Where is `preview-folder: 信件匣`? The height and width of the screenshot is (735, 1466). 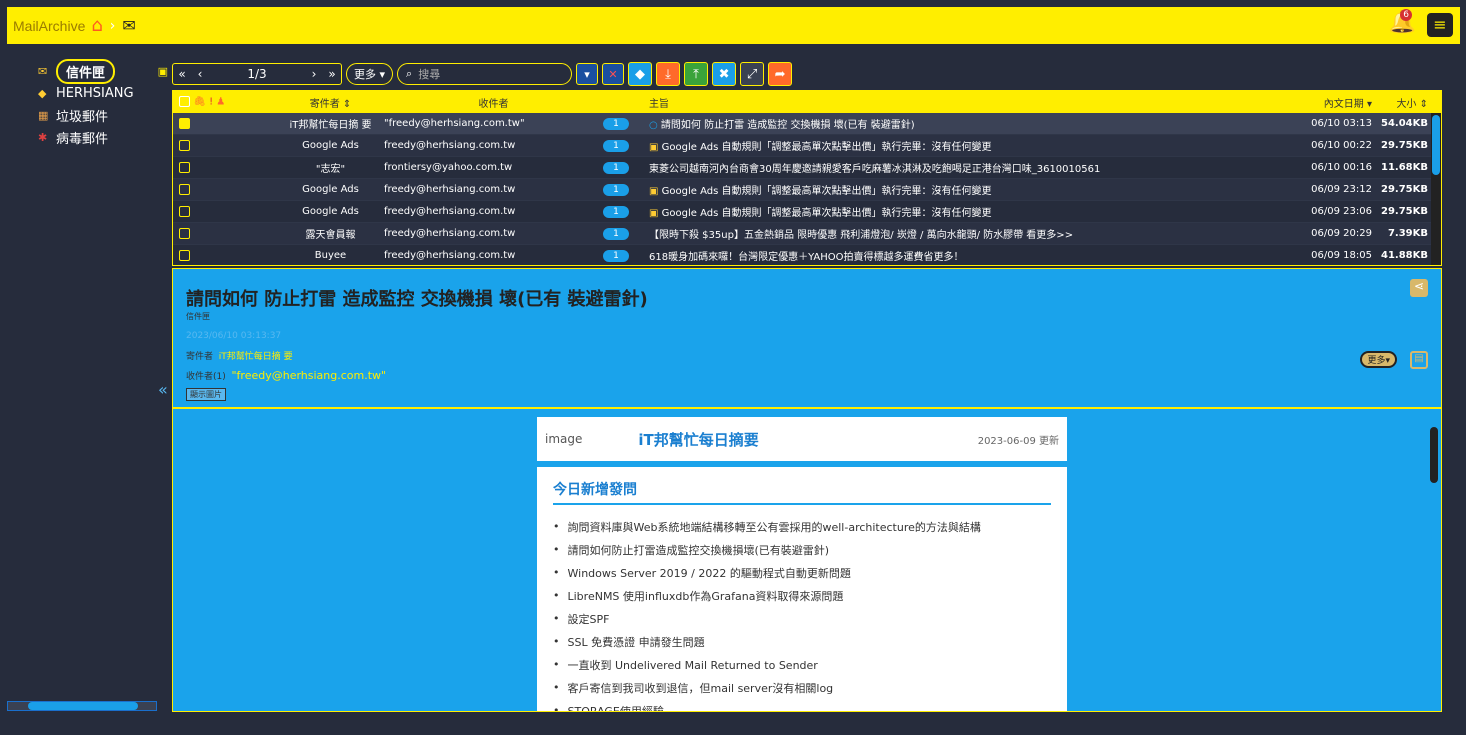 preview-folder: 信件匣 is located at coordinates (198, 316).